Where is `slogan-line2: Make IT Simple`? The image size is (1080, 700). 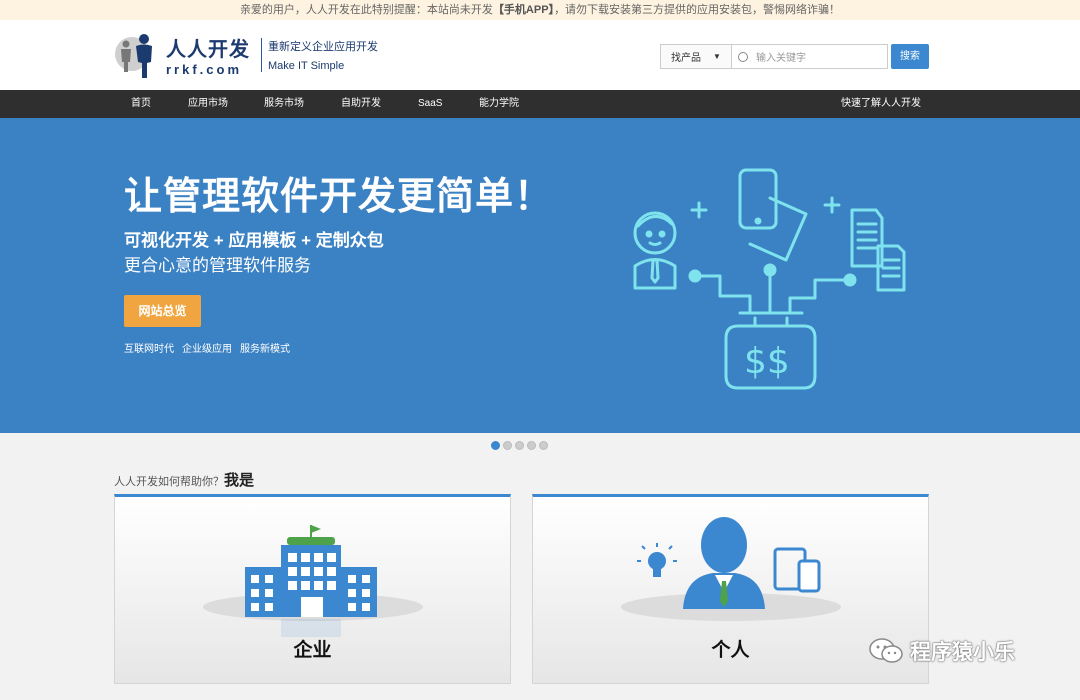
slogan-line2: Make IT Simple is located at coordinates (306, 66).